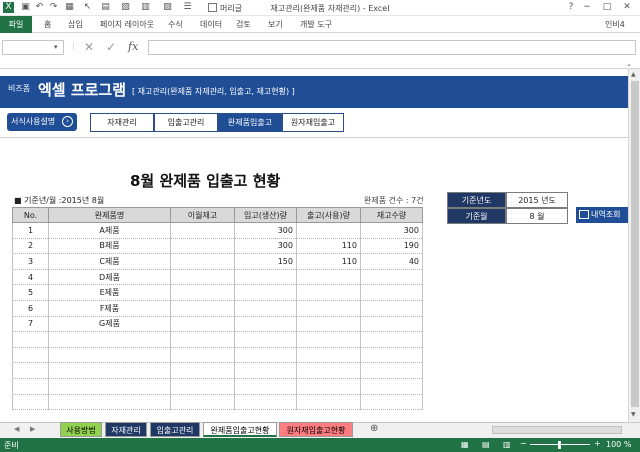 Image resolution: width=640 pixels, height=452 pixels. Describe the element at coordinates (109, 230) in the screenshot. I see `table-cell: A제품` at that location.